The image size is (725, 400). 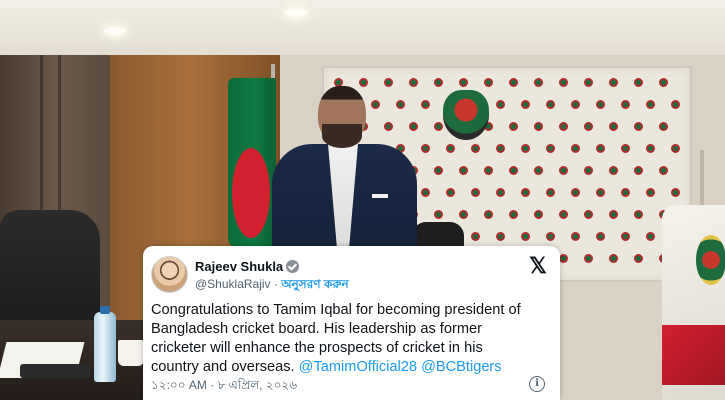 What do you see at coordinates (466, 115) in the screenshot?
I see `bcb-emblem` at bounding box center [466, 115].